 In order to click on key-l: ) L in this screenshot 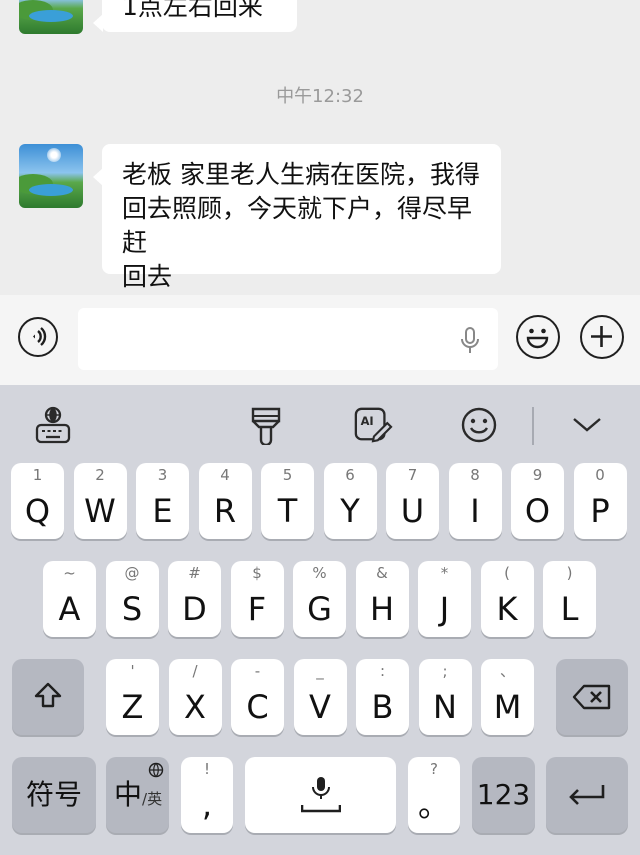, I will do `click(569, 599)`.